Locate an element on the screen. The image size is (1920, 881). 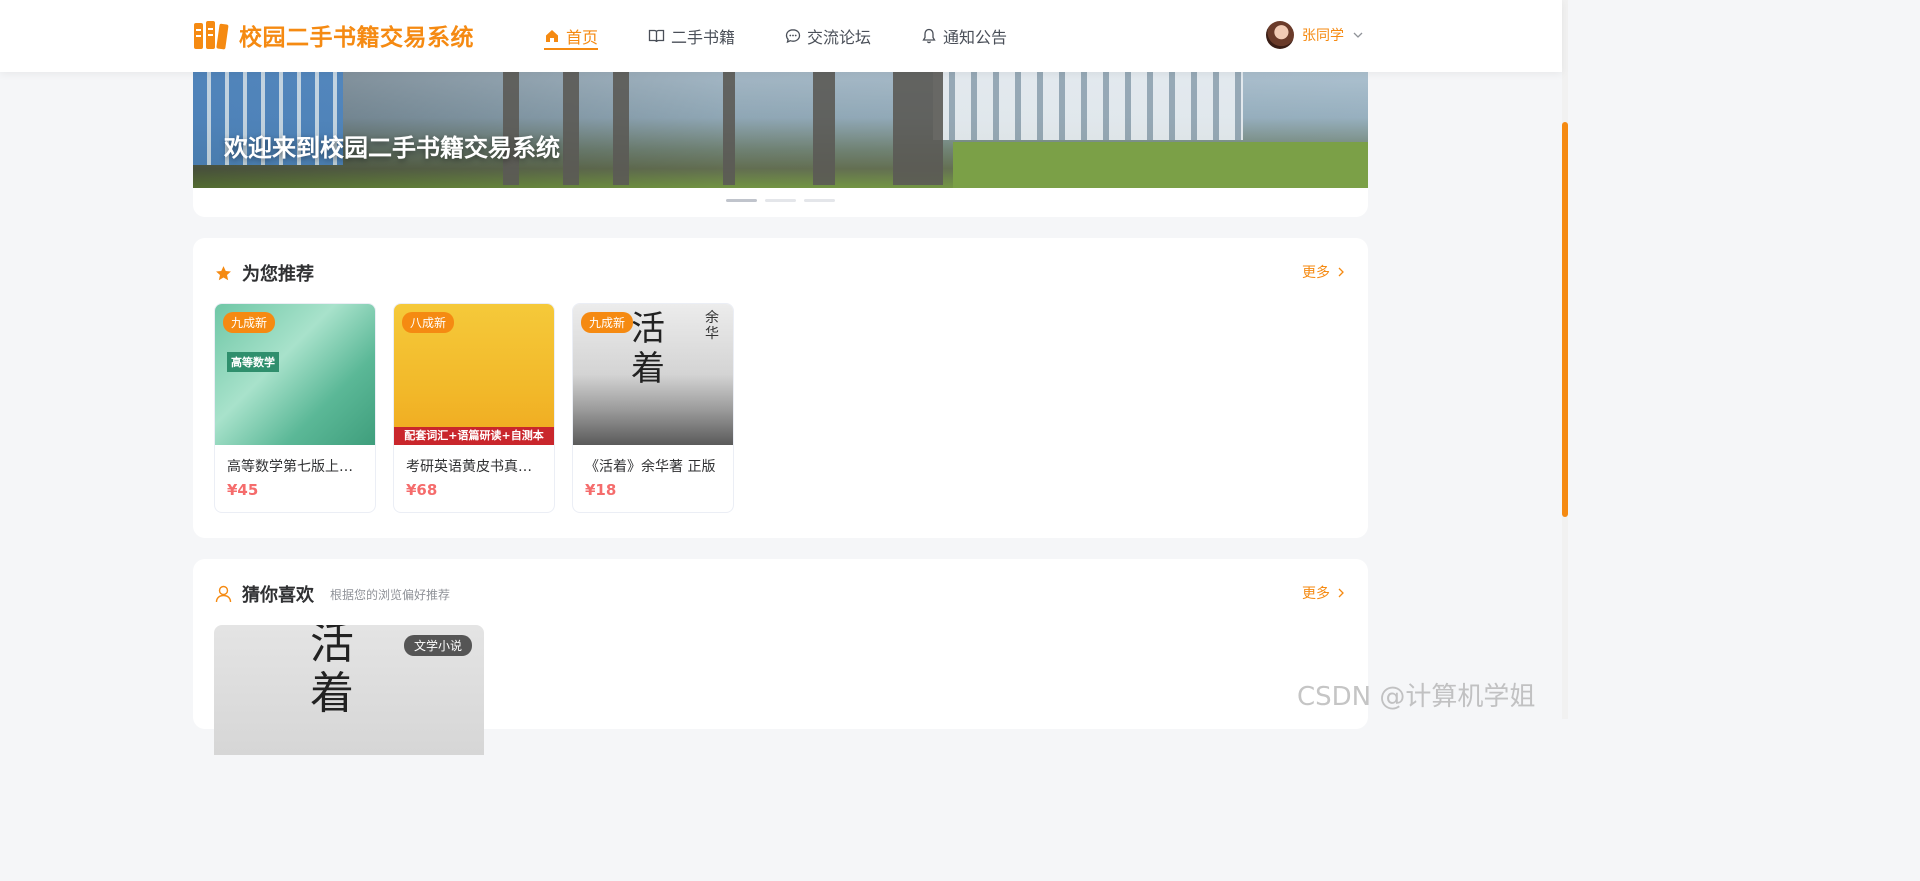
cover-title: 配套词汇+语篇研读+自测本 is located at coordinates (474, 436).